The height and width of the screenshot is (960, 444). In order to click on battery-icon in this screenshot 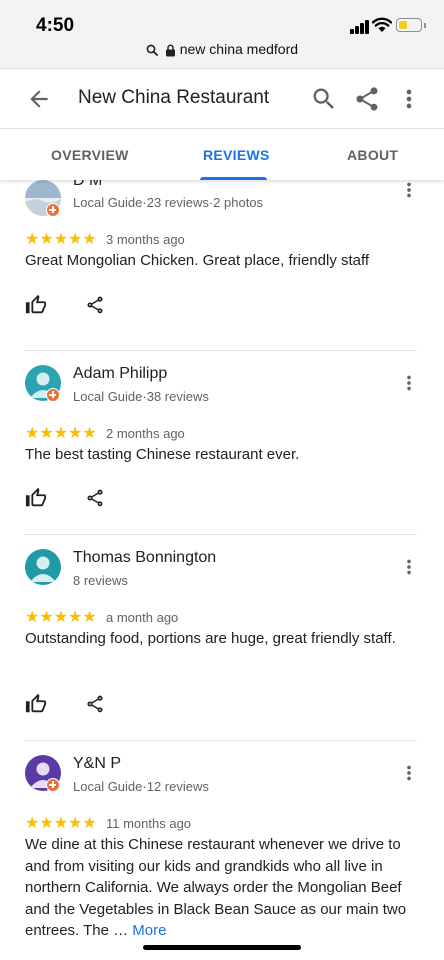, I will do `click(411, 25)`.